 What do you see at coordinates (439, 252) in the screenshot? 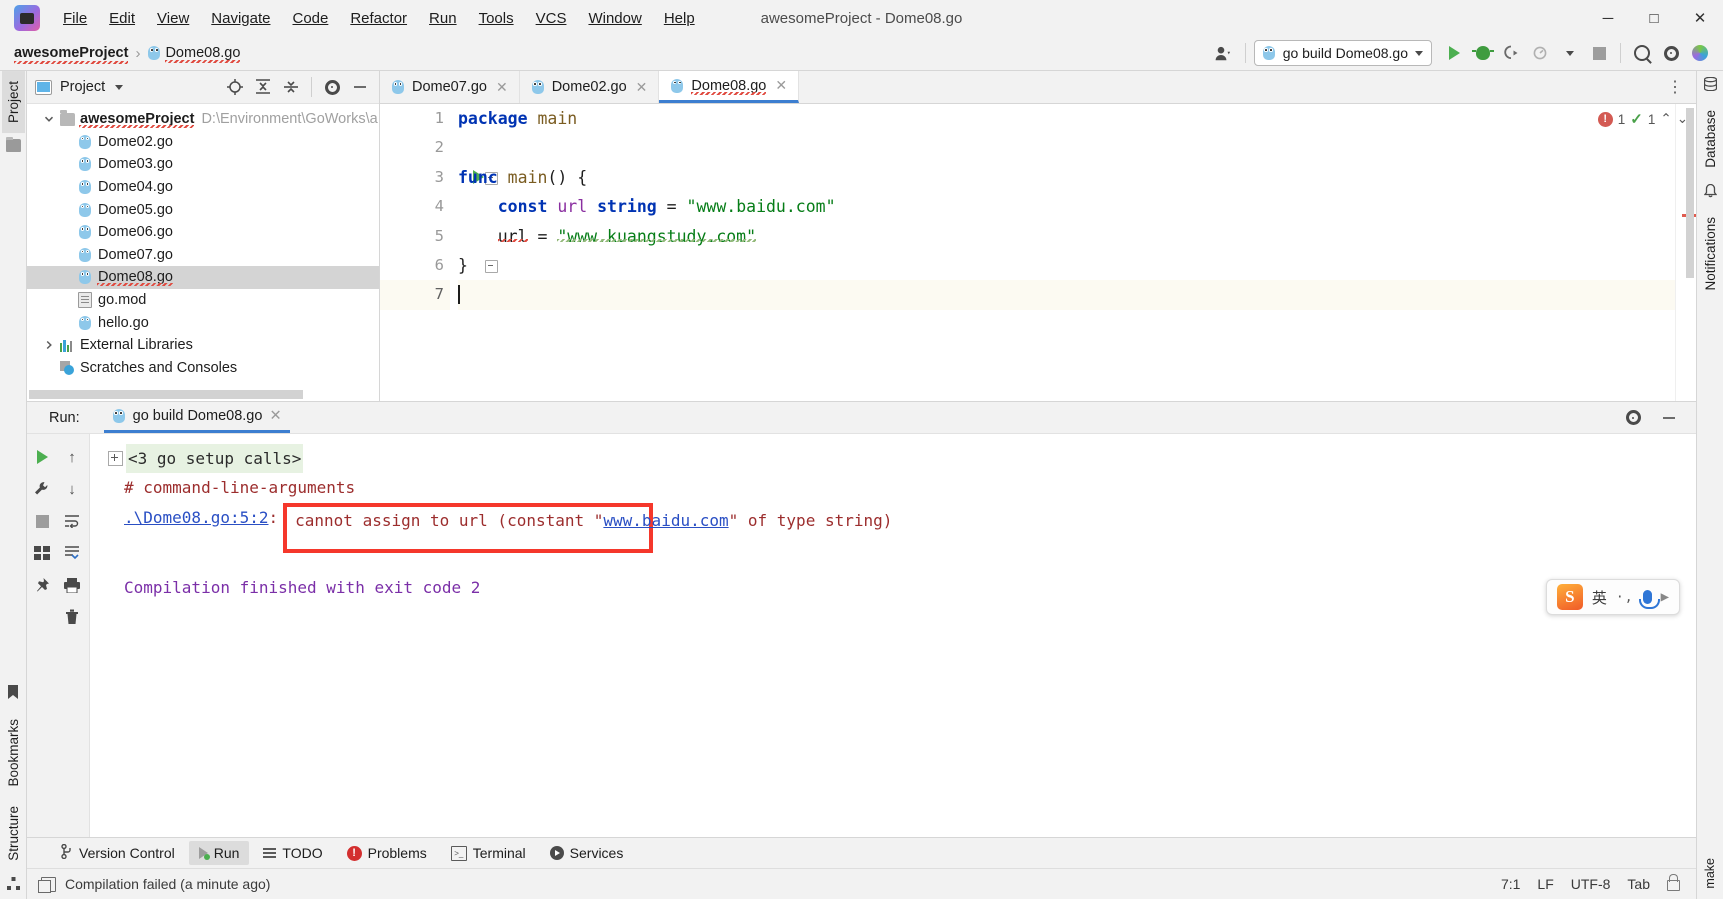
I see `editor-gutter: 1 2 3 4 5 6 7` at bounding box center [439, 252].